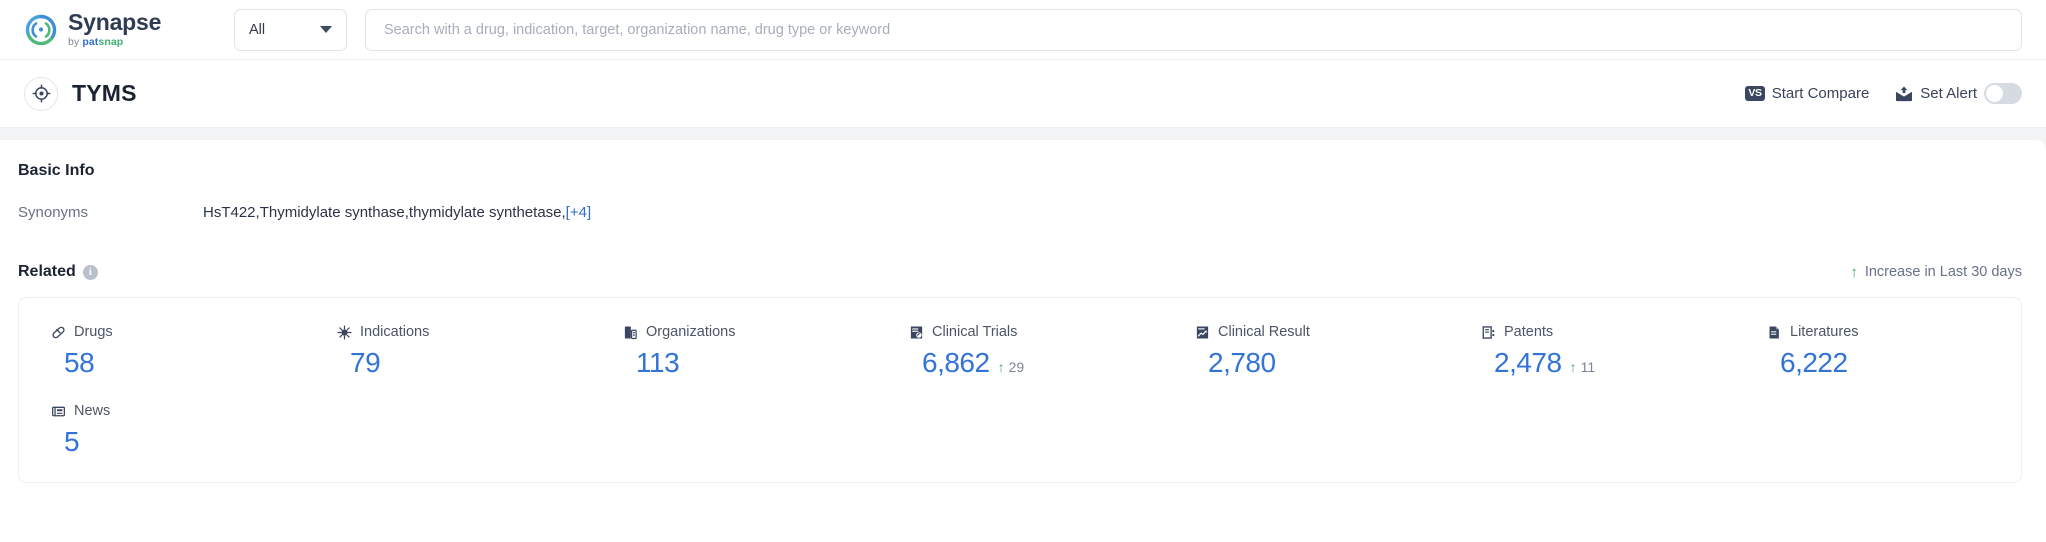  I want to click on start-compare-label: Start Compare, so click(1820, 93).